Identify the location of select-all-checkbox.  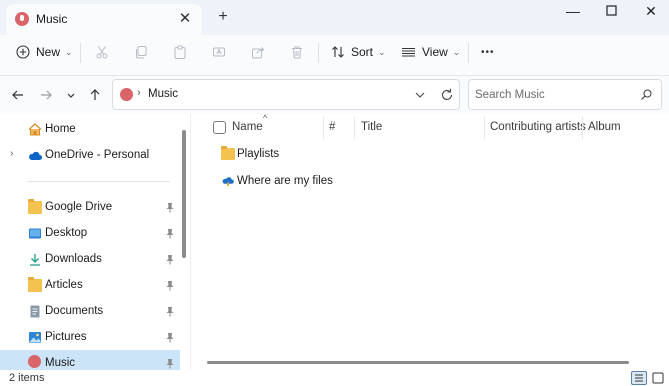
(219, 127).